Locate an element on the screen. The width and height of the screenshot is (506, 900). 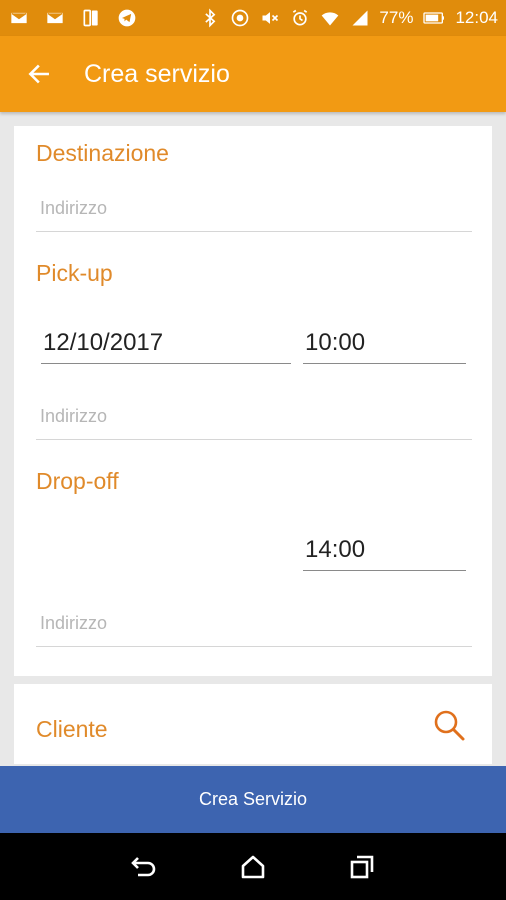
pickup-title: Pick-up is located at coordinates (74, 273).